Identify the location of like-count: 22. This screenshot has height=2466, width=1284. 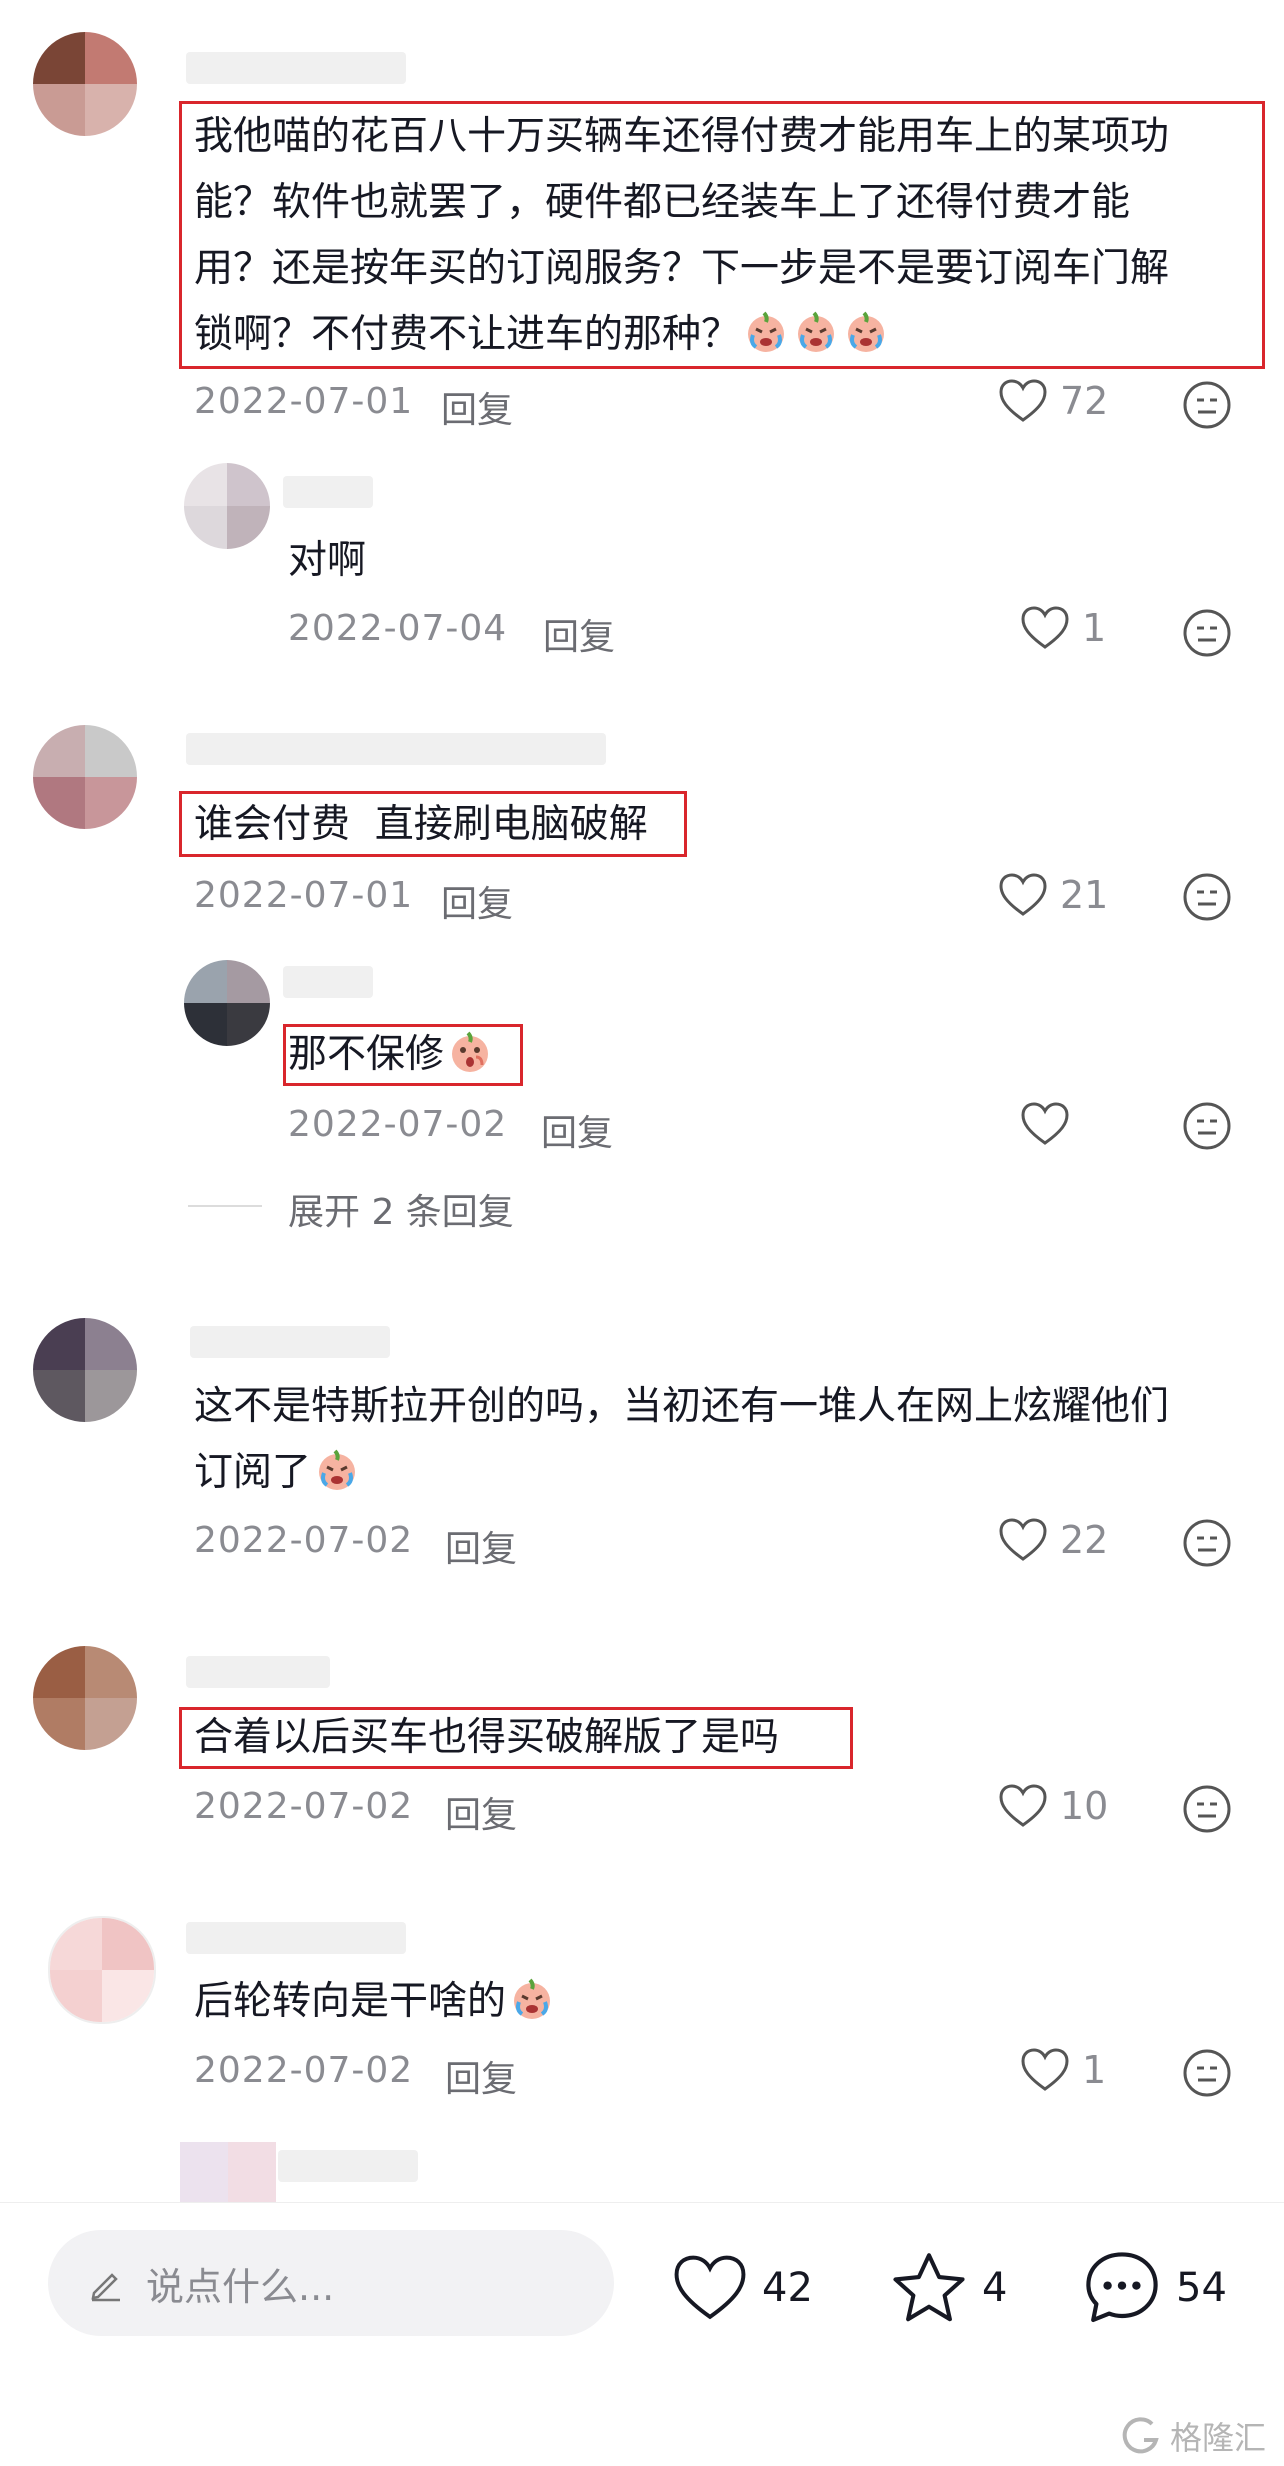
(1084, 1540).